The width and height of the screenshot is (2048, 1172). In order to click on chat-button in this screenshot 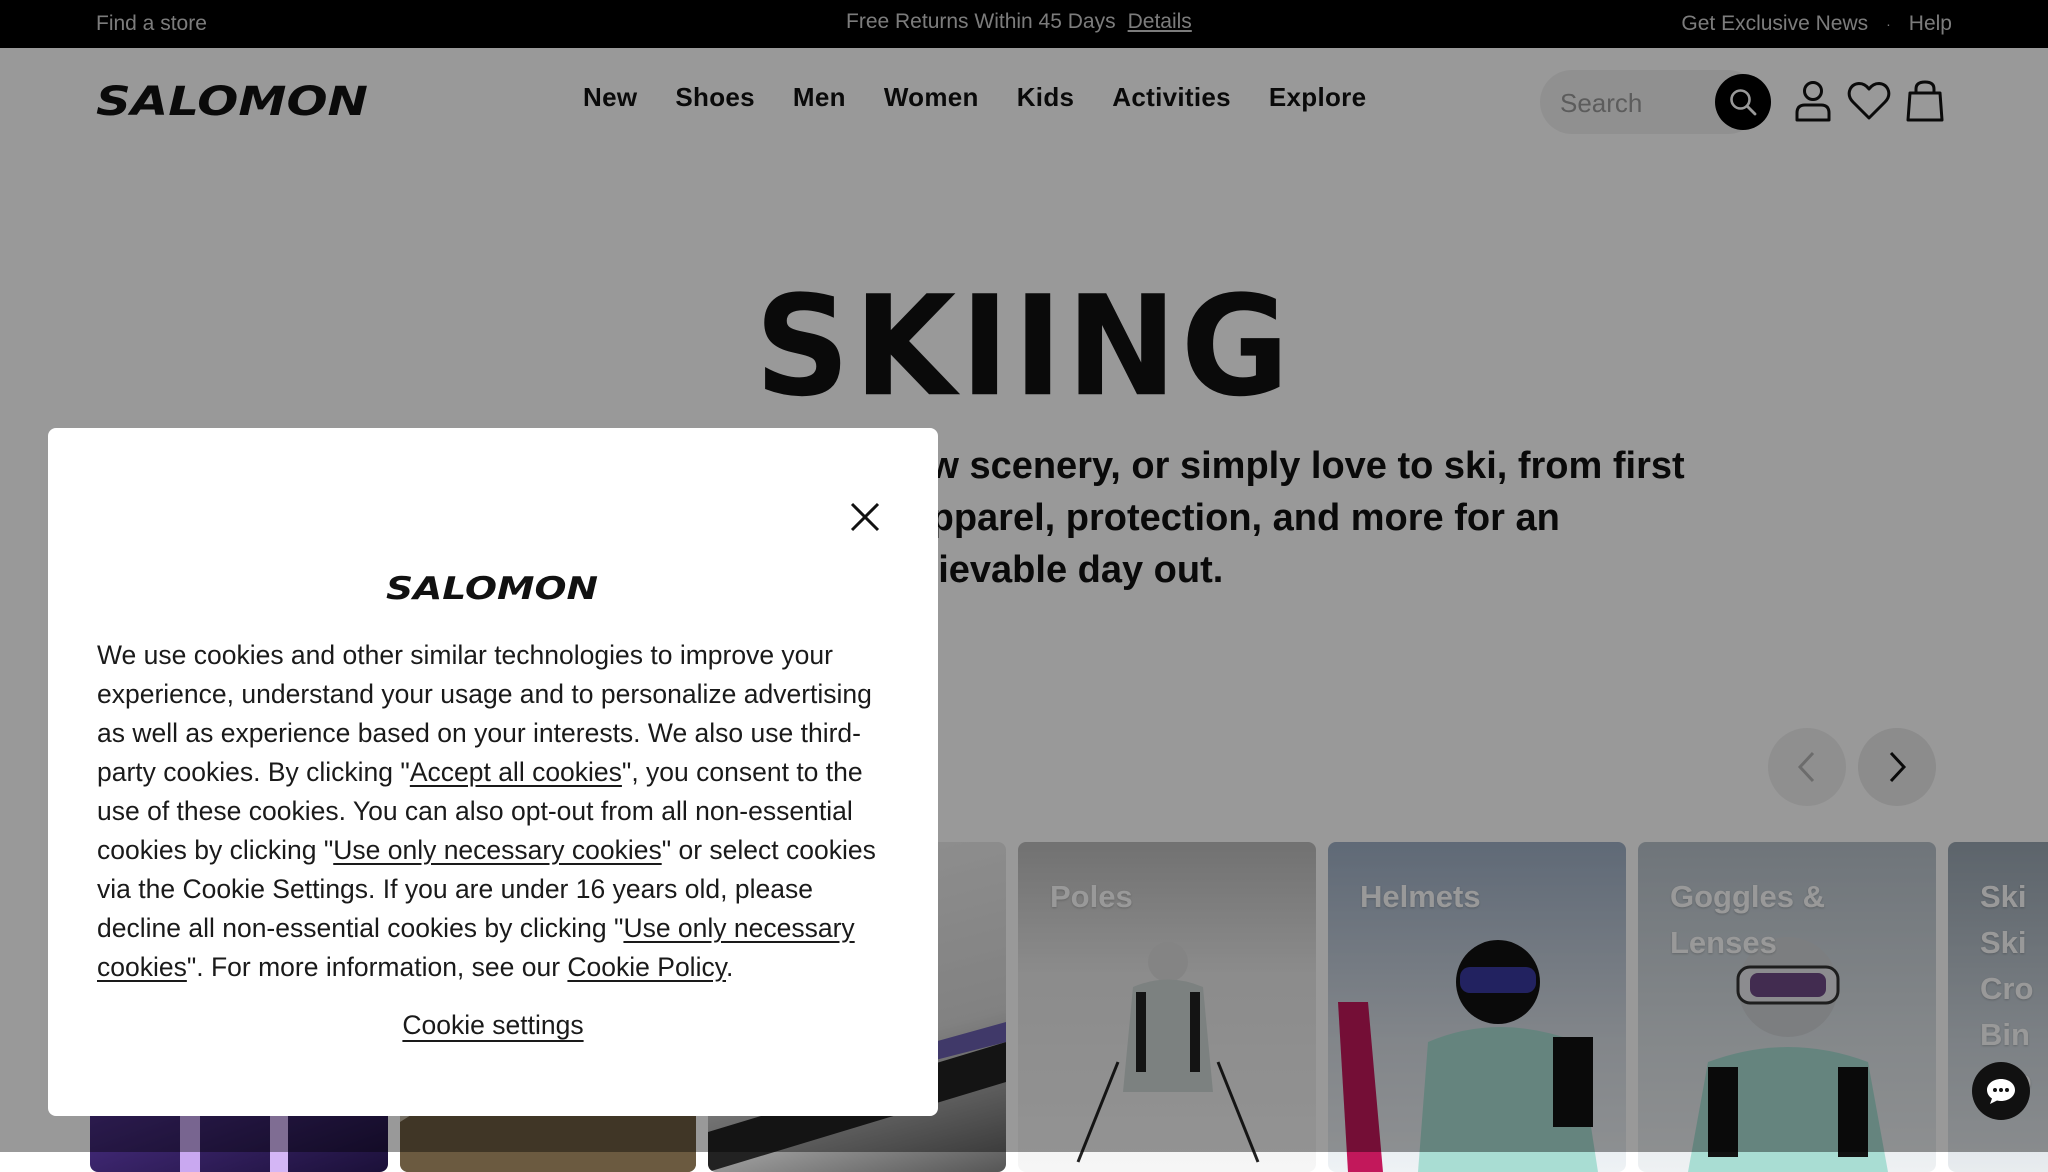, I will do `click(2001, 1091)`.